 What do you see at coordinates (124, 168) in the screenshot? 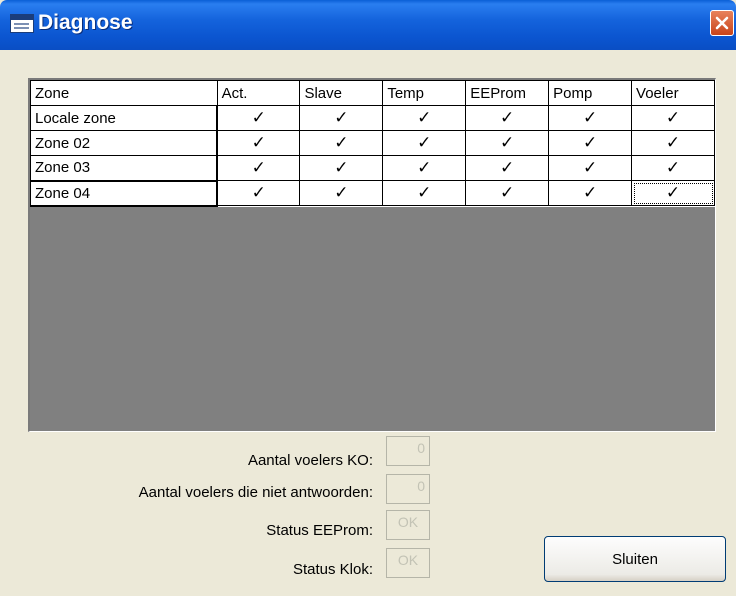
I see `row-zone-label: Zone 03` at bounding box center [124, 168].